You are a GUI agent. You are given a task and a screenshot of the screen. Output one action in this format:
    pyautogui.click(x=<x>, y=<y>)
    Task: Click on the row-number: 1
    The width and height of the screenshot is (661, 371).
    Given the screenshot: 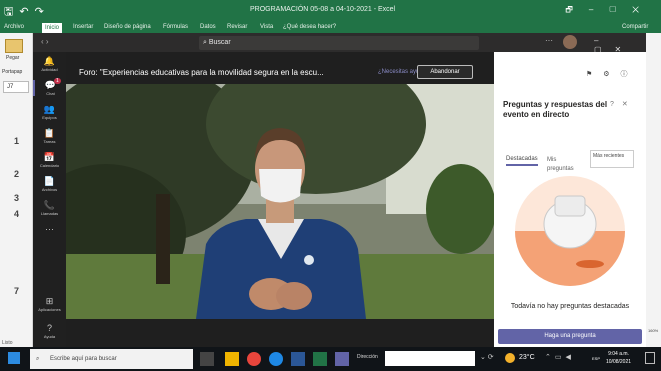 What is the action you would take?
    pyautogui.click(x=16, y=141)
    